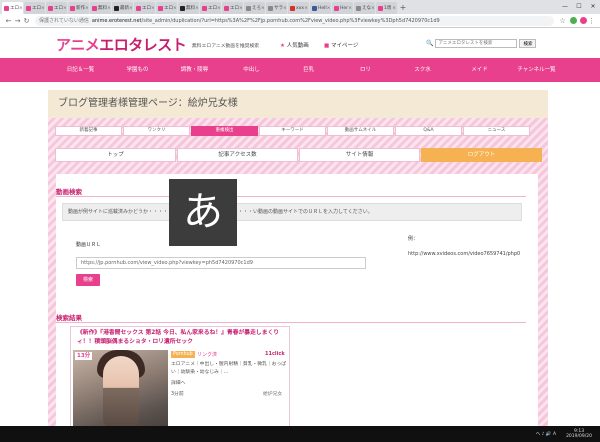 This screenshot has height=442, width=600. Describe the element at coordinates (341, 45) in the screenshot. I see `mypage-link: ■ マイページ` at that location.